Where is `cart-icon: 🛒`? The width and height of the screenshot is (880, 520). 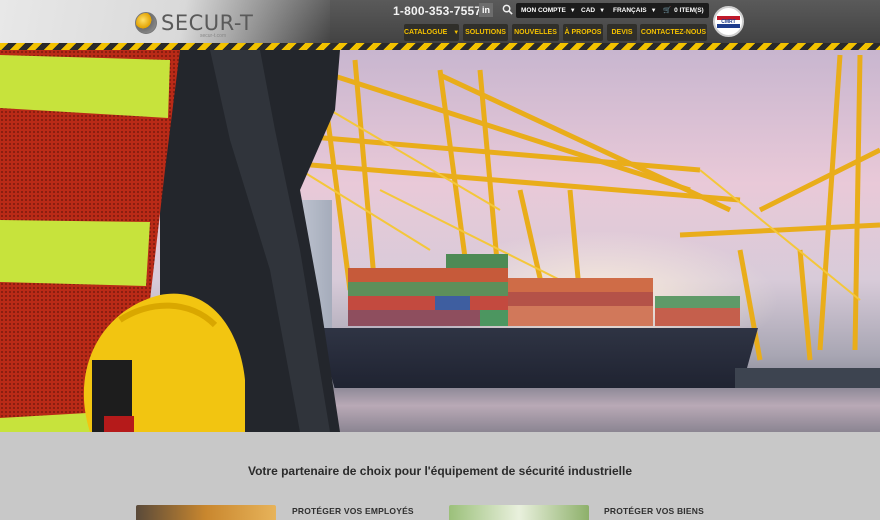
cart-icon: 🛒 is located at coordinates (667, 10).